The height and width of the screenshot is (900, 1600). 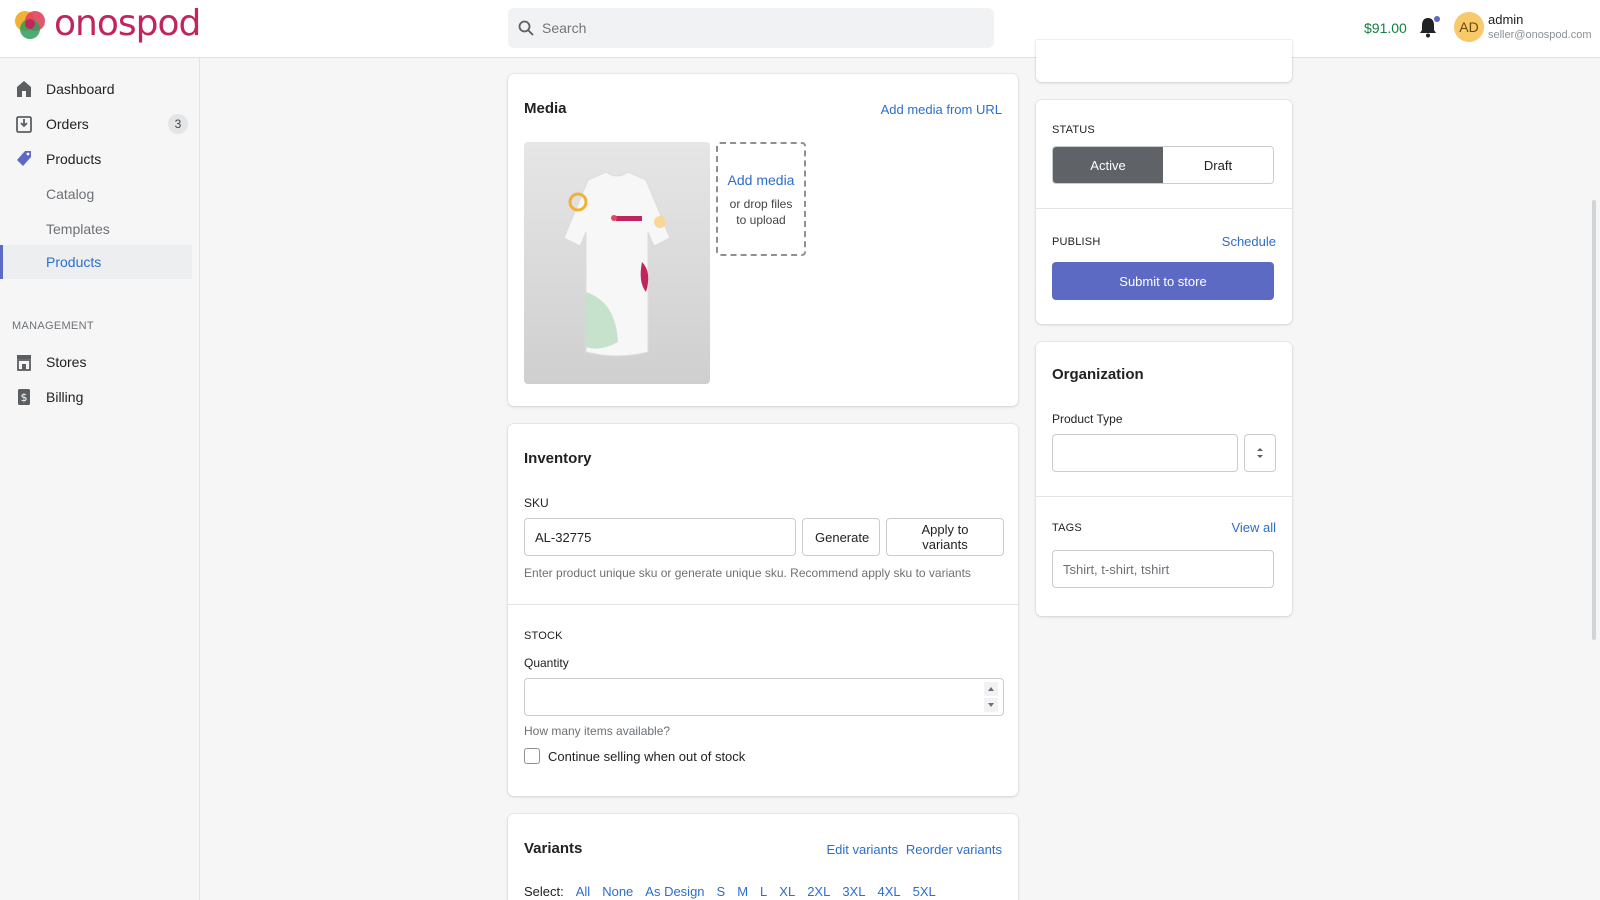 What do you see at coordinates (1469, 27) in the screenshot?
I see `avatar: AD` at bounding box center [1469, 27].